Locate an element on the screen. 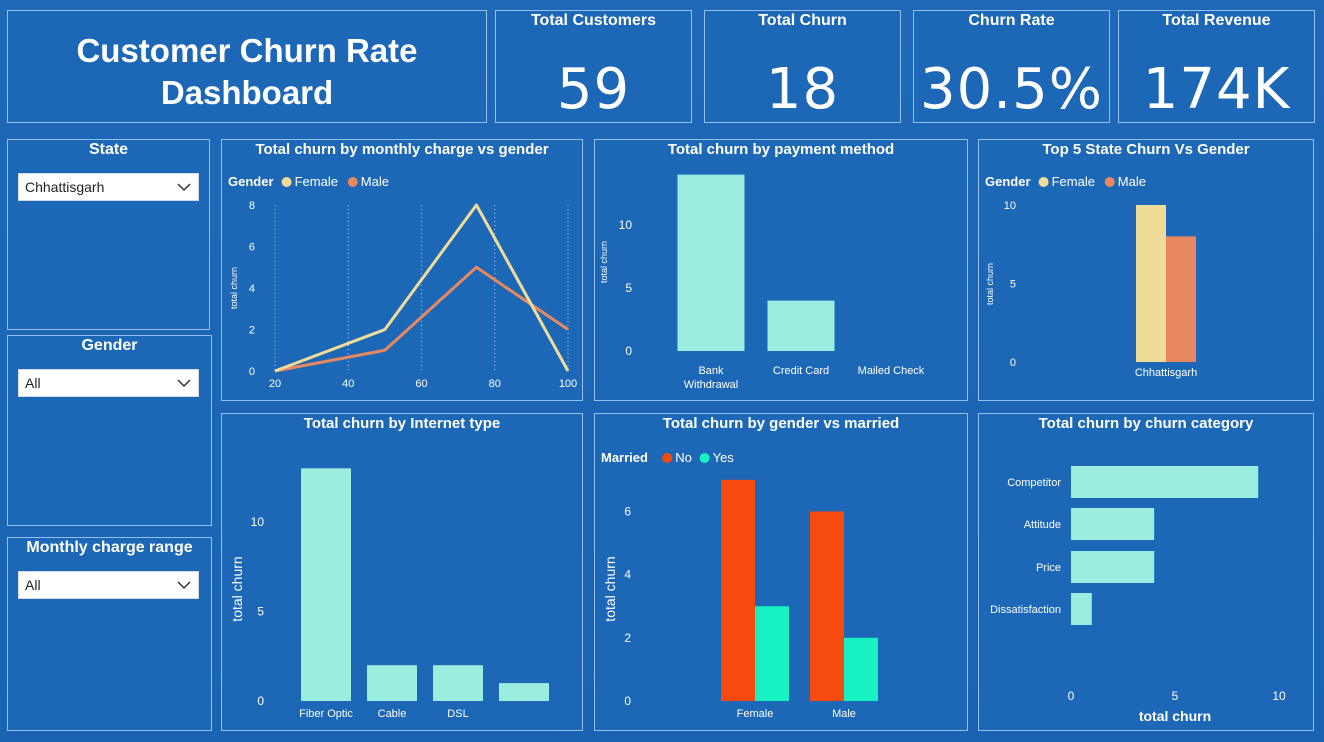 The width and height of the screenshot is (1324, 742). kpi-total-churn: Total Churn 18 is located at coordinates (802, 66).